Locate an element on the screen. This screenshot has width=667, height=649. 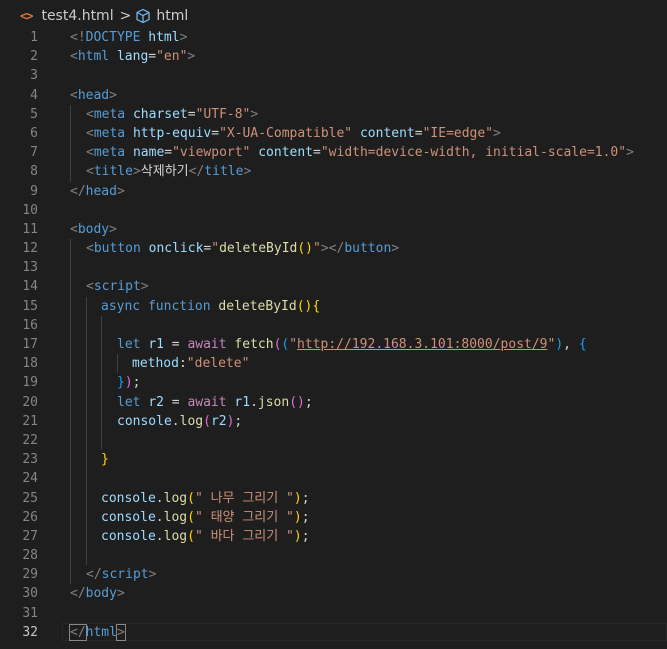
token: ; is located at coordinates (238, 421).